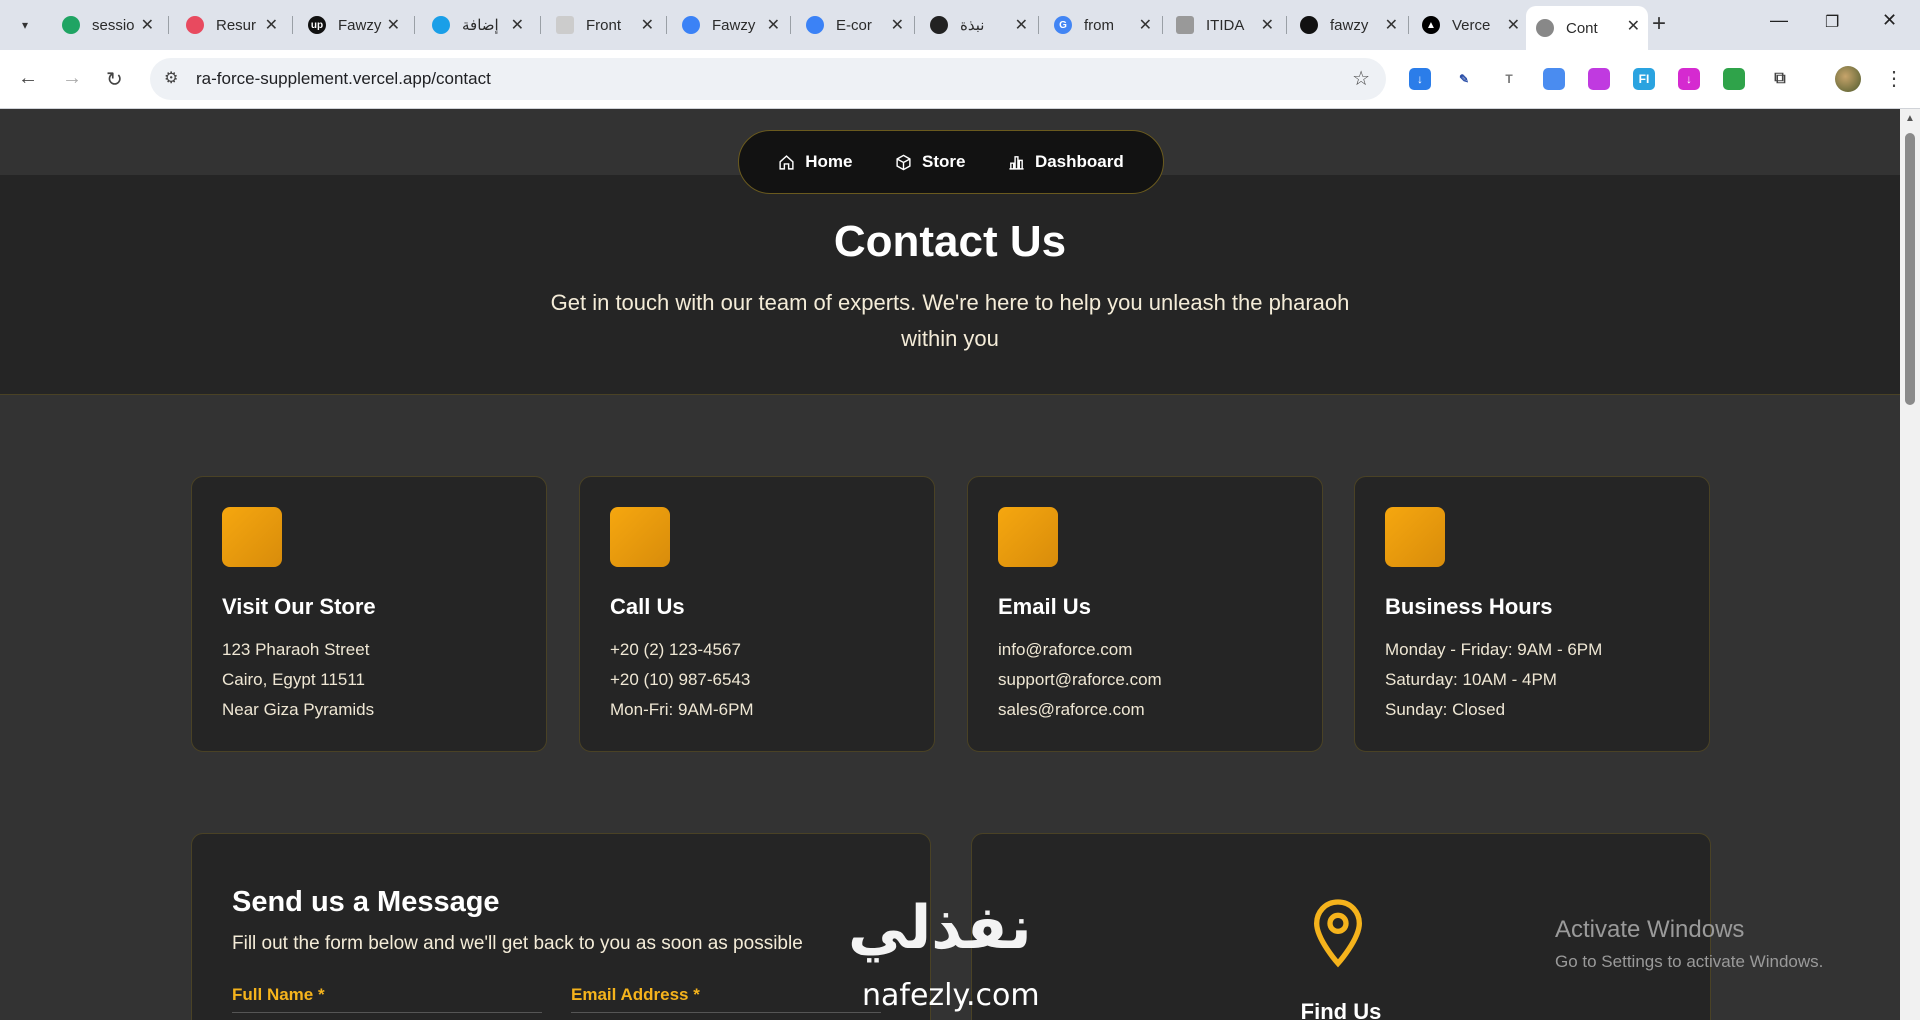 This screenshot has height=1020, width=1920. I want to click on tab-title: Resur, so click(236, 25).